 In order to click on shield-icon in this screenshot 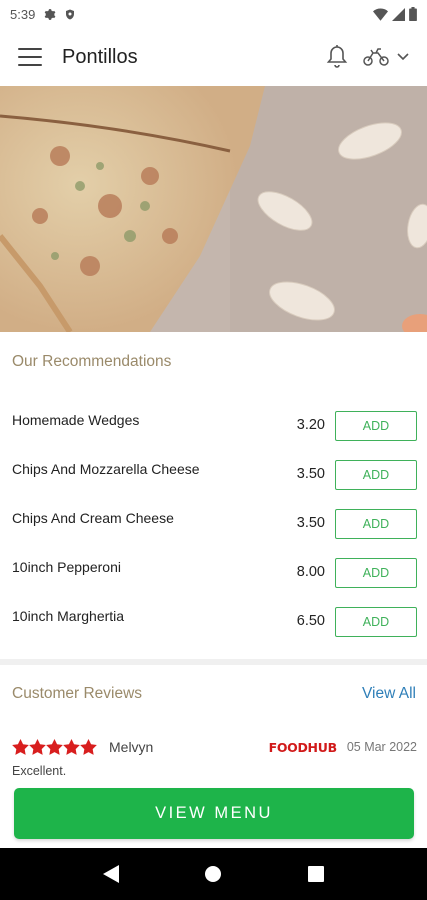, I will do `click(70, 14)`.